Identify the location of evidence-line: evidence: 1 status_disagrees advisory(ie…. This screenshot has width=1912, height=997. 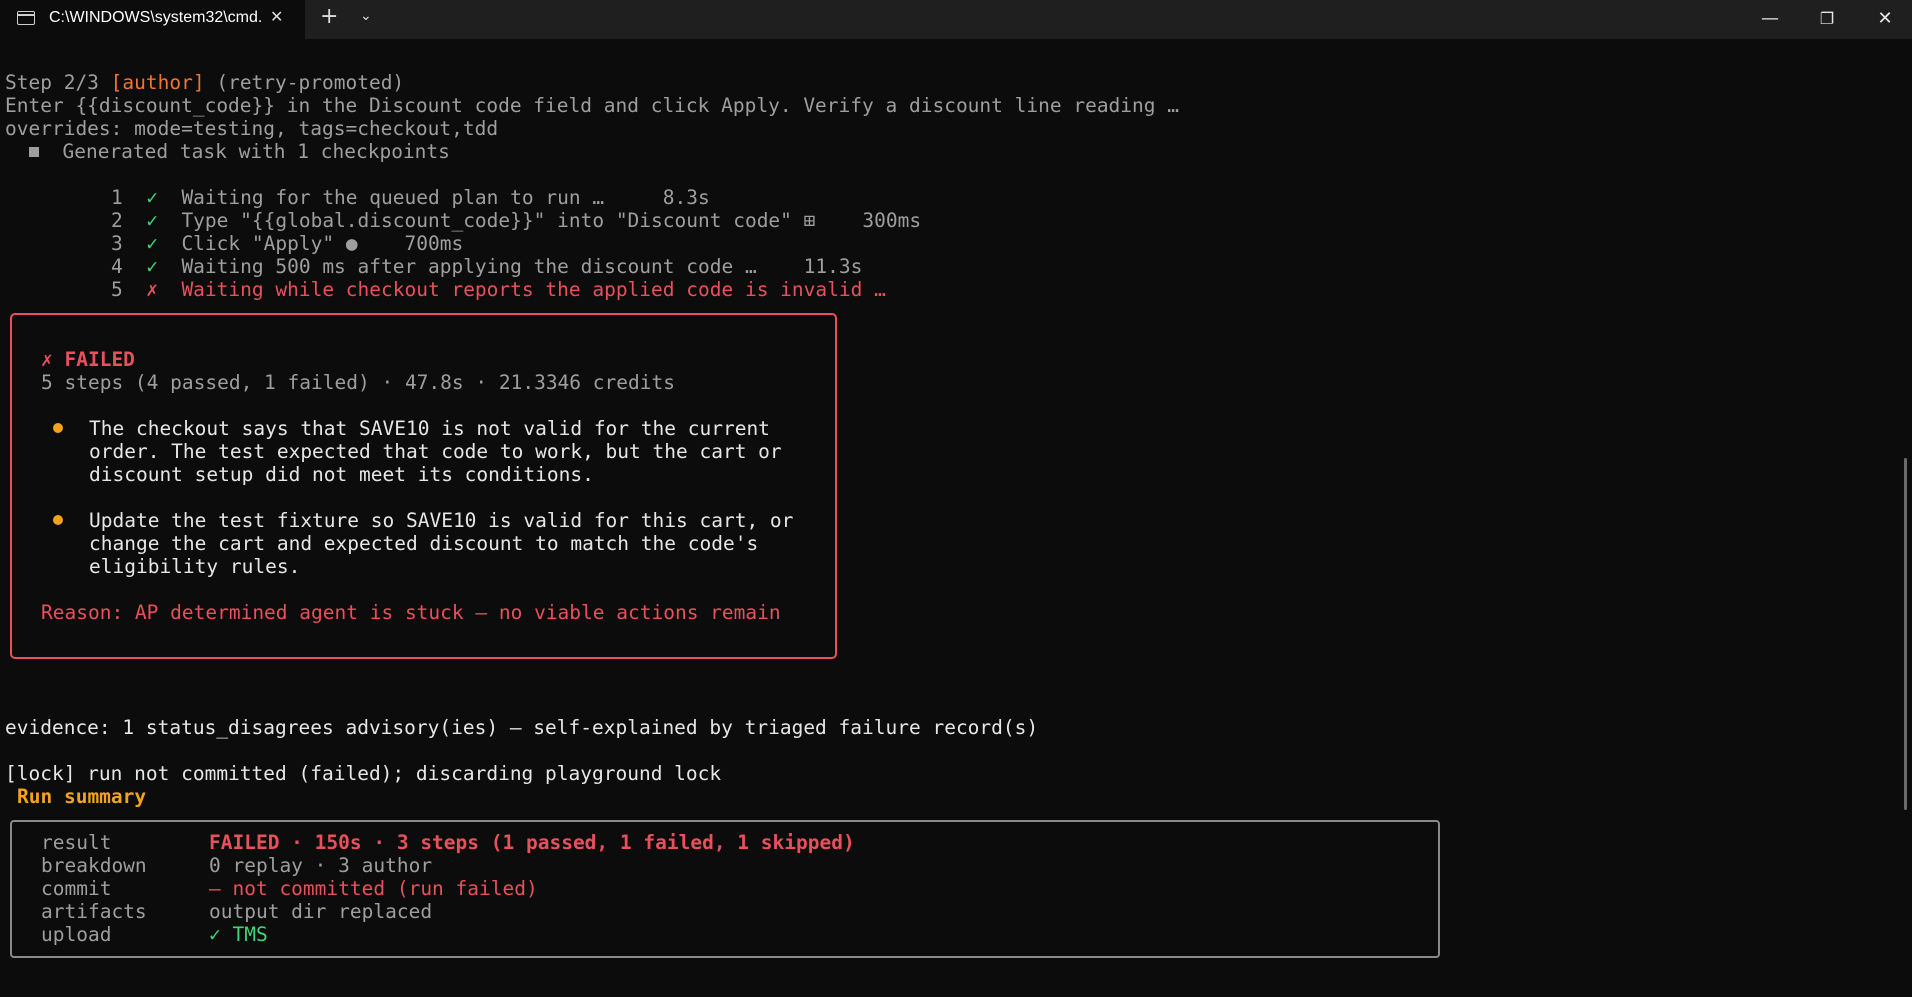
(522, 727).